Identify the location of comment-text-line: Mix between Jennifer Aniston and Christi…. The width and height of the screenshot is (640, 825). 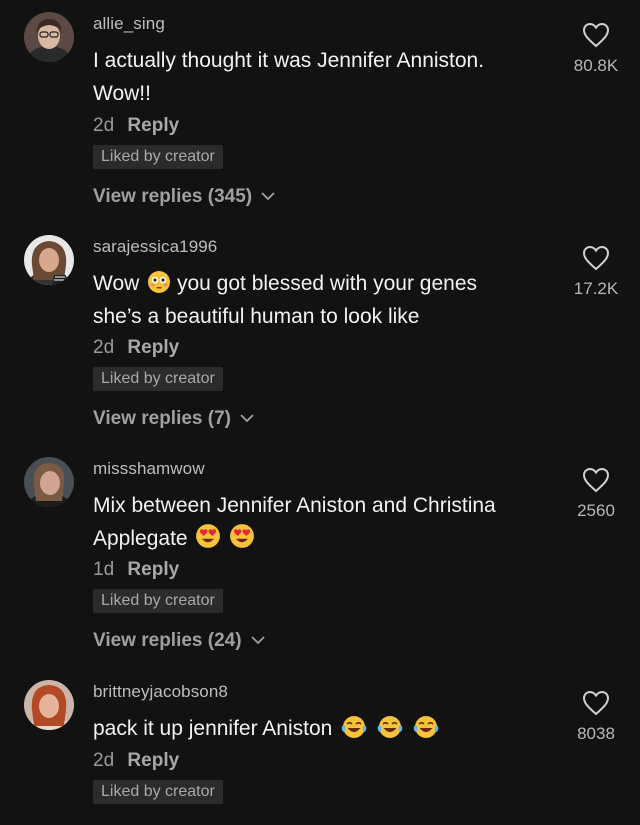
(294, 505).